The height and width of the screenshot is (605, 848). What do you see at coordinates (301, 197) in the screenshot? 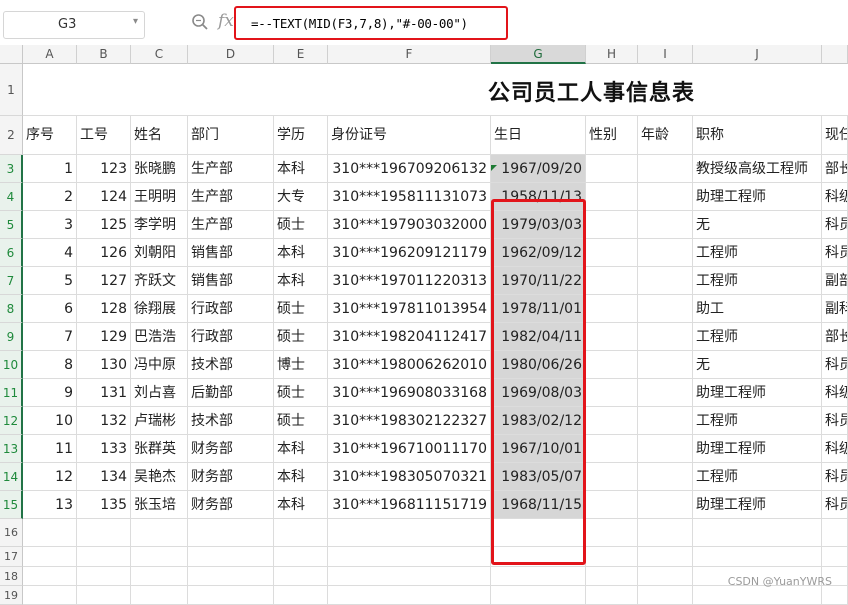
I see `data-cell: 大专` at bounding box center [301, 197].